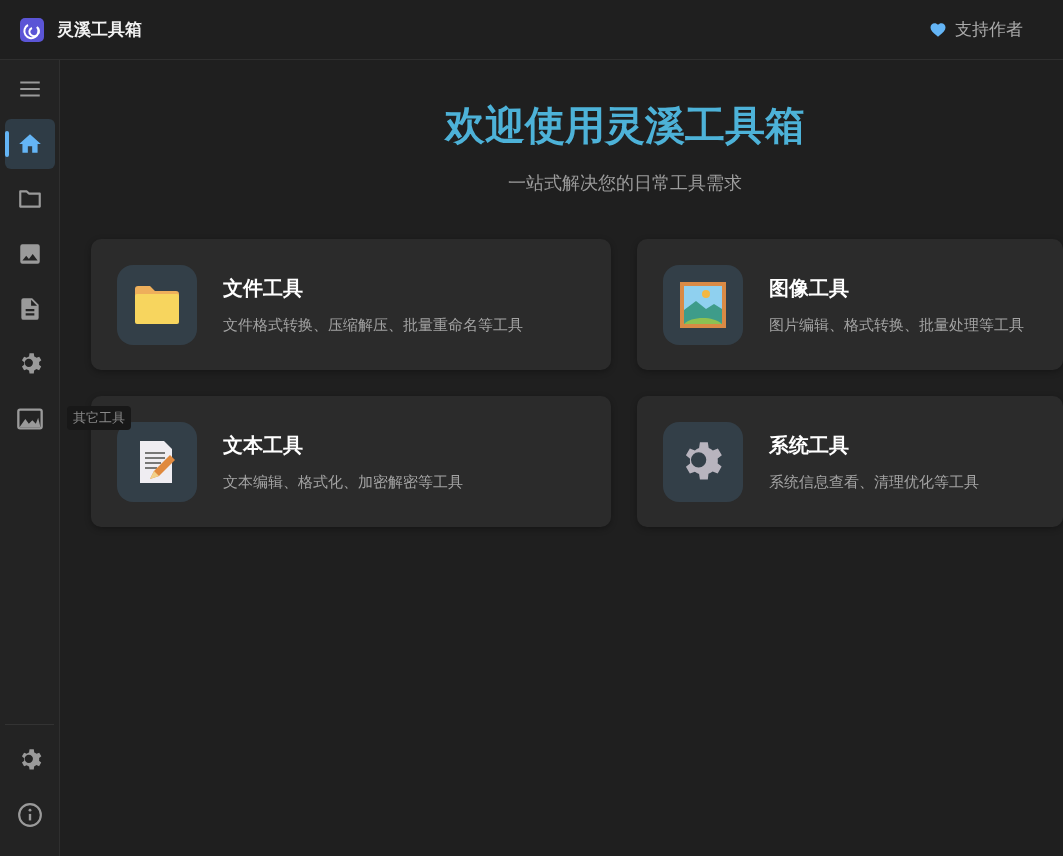  Describe the element at coordinates (32, 29) in the screenshot. I see `app-logo-icon` at that location.